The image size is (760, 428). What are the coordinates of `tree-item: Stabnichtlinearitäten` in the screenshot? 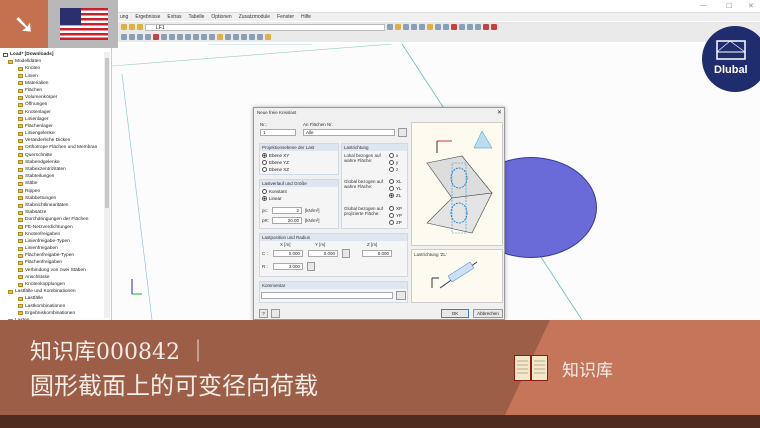 It's located at (55, 205).